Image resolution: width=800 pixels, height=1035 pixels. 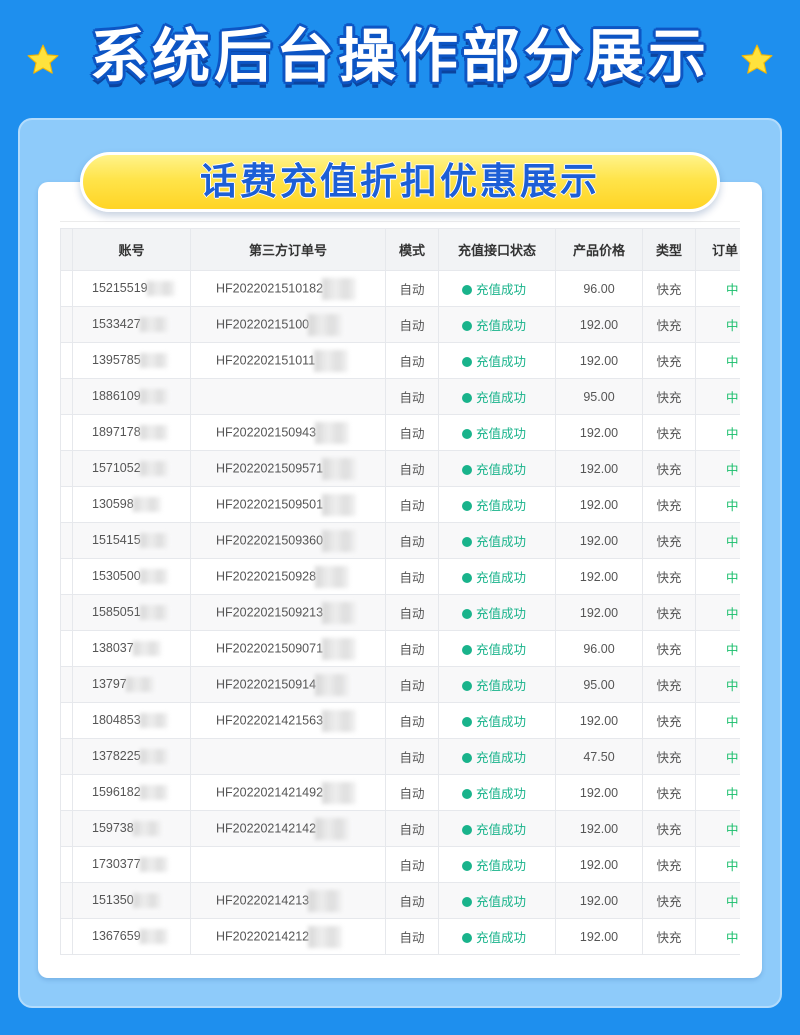 I want to click on order-number: HF2022021421492, so click(x=270, y=791).